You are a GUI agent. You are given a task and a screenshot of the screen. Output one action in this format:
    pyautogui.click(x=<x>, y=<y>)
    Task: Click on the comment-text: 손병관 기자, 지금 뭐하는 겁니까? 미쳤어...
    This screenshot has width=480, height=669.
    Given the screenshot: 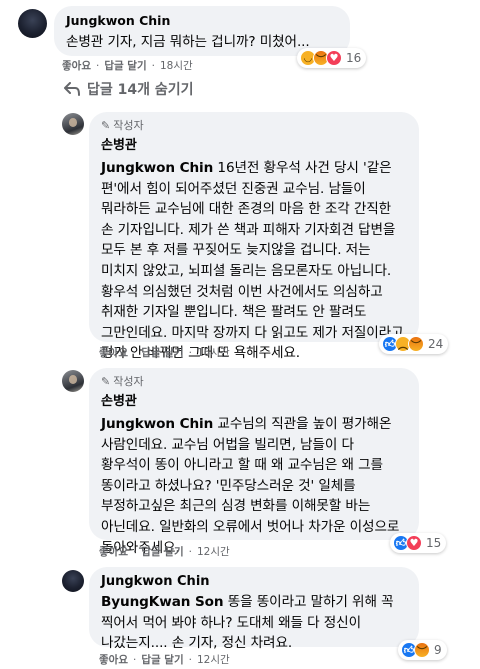 What is the action you would take?
    pyautogui.click(x=188, y=42)
    